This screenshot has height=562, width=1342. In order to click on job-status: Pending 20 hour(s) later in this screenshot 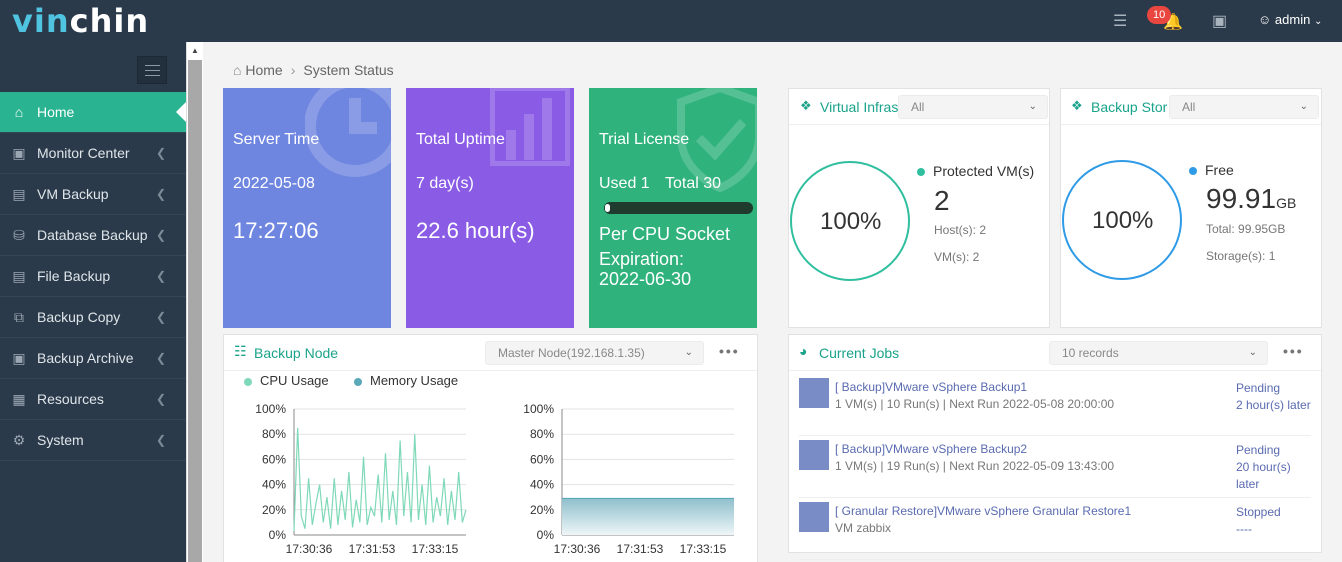, I will do `click(1275, 467)`.